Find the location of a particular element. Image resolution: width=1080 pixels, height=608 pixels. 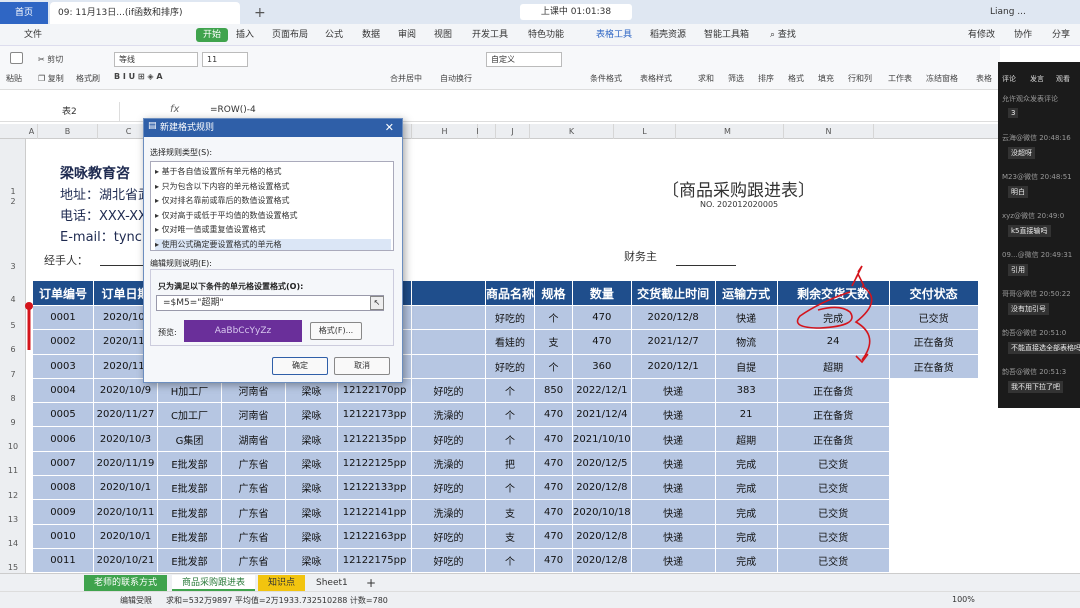

row-header: 6 is located at coordinates (13, 349).